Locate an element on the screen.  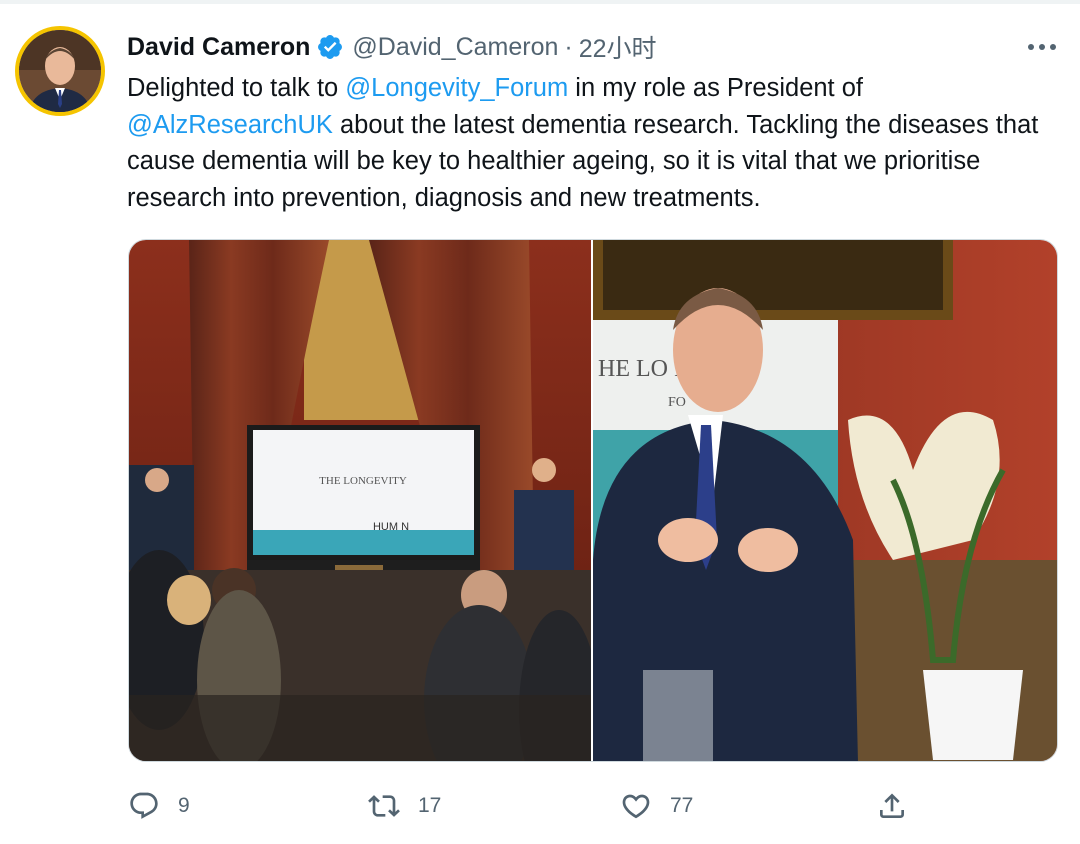
reply-button: 9 is located at coordinates (159, 806).